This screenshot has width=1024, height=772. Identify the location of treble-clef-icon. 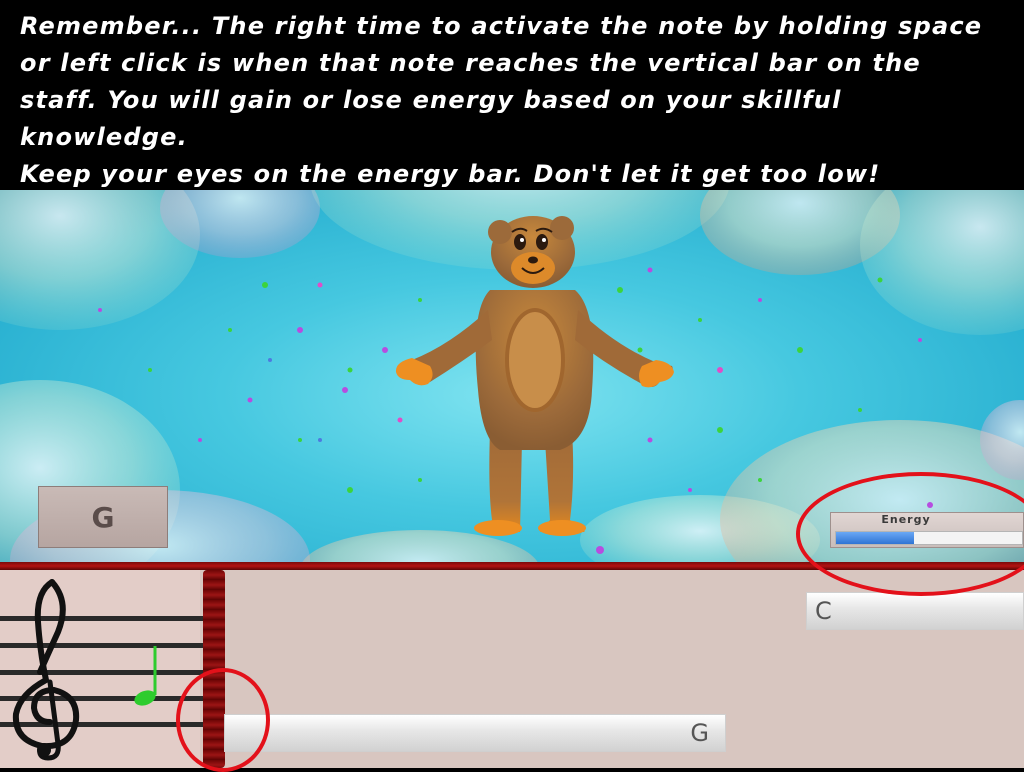
(46, 670).